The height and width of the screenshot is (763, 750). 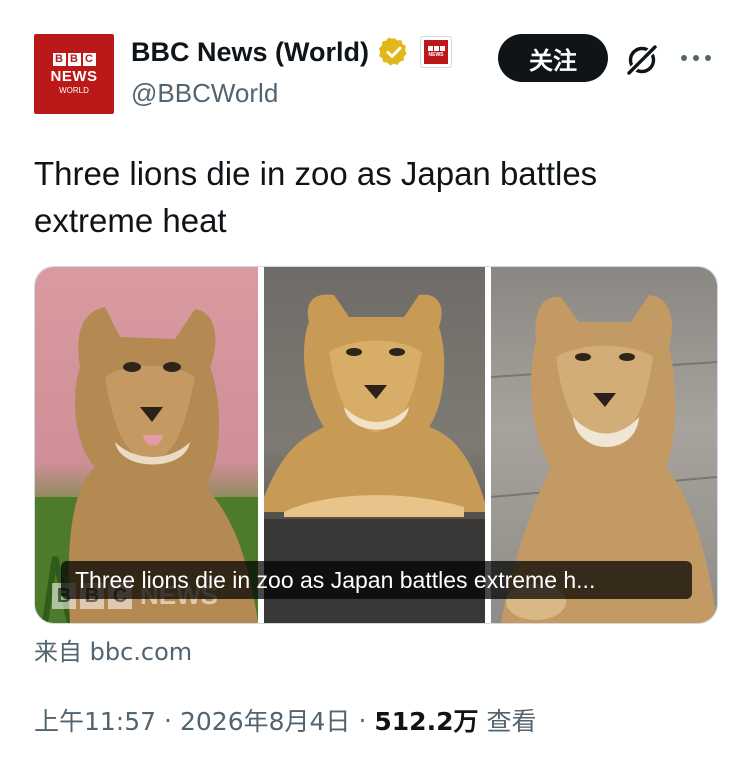 What do you see at coordinates (204, 93) in the screenshot?
I see `account-handle: @BBCWorld` at bounding box center [204, 93].